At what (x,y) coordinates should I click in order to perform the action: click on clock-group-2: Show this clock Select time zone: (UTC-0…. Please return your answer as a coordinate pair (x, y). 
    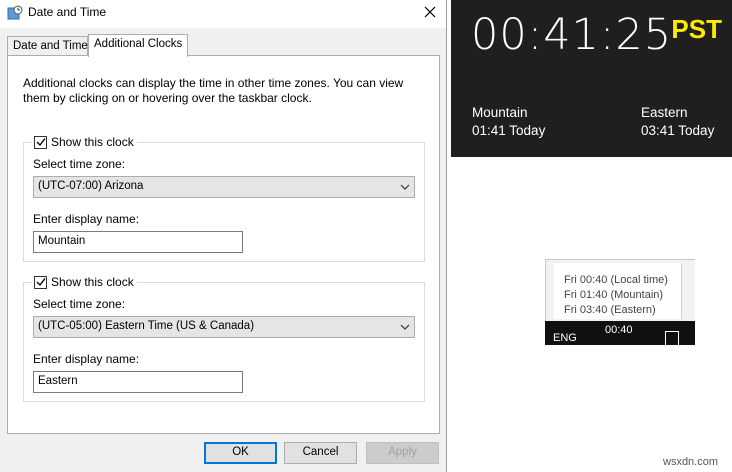
    Looking at the image, I should click on (224, 338).